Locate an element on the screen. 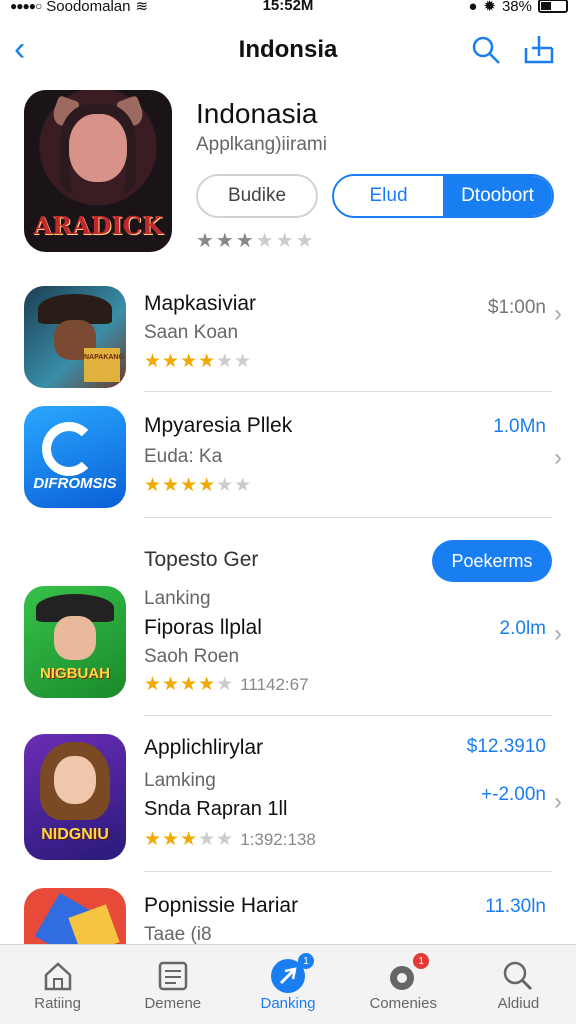 This screenshot has height=1024, width=576. status-bar: ●●●●○ Soodomalan ≋ 15:52M ● ✹ 38% is located at coordinates (288, 10).